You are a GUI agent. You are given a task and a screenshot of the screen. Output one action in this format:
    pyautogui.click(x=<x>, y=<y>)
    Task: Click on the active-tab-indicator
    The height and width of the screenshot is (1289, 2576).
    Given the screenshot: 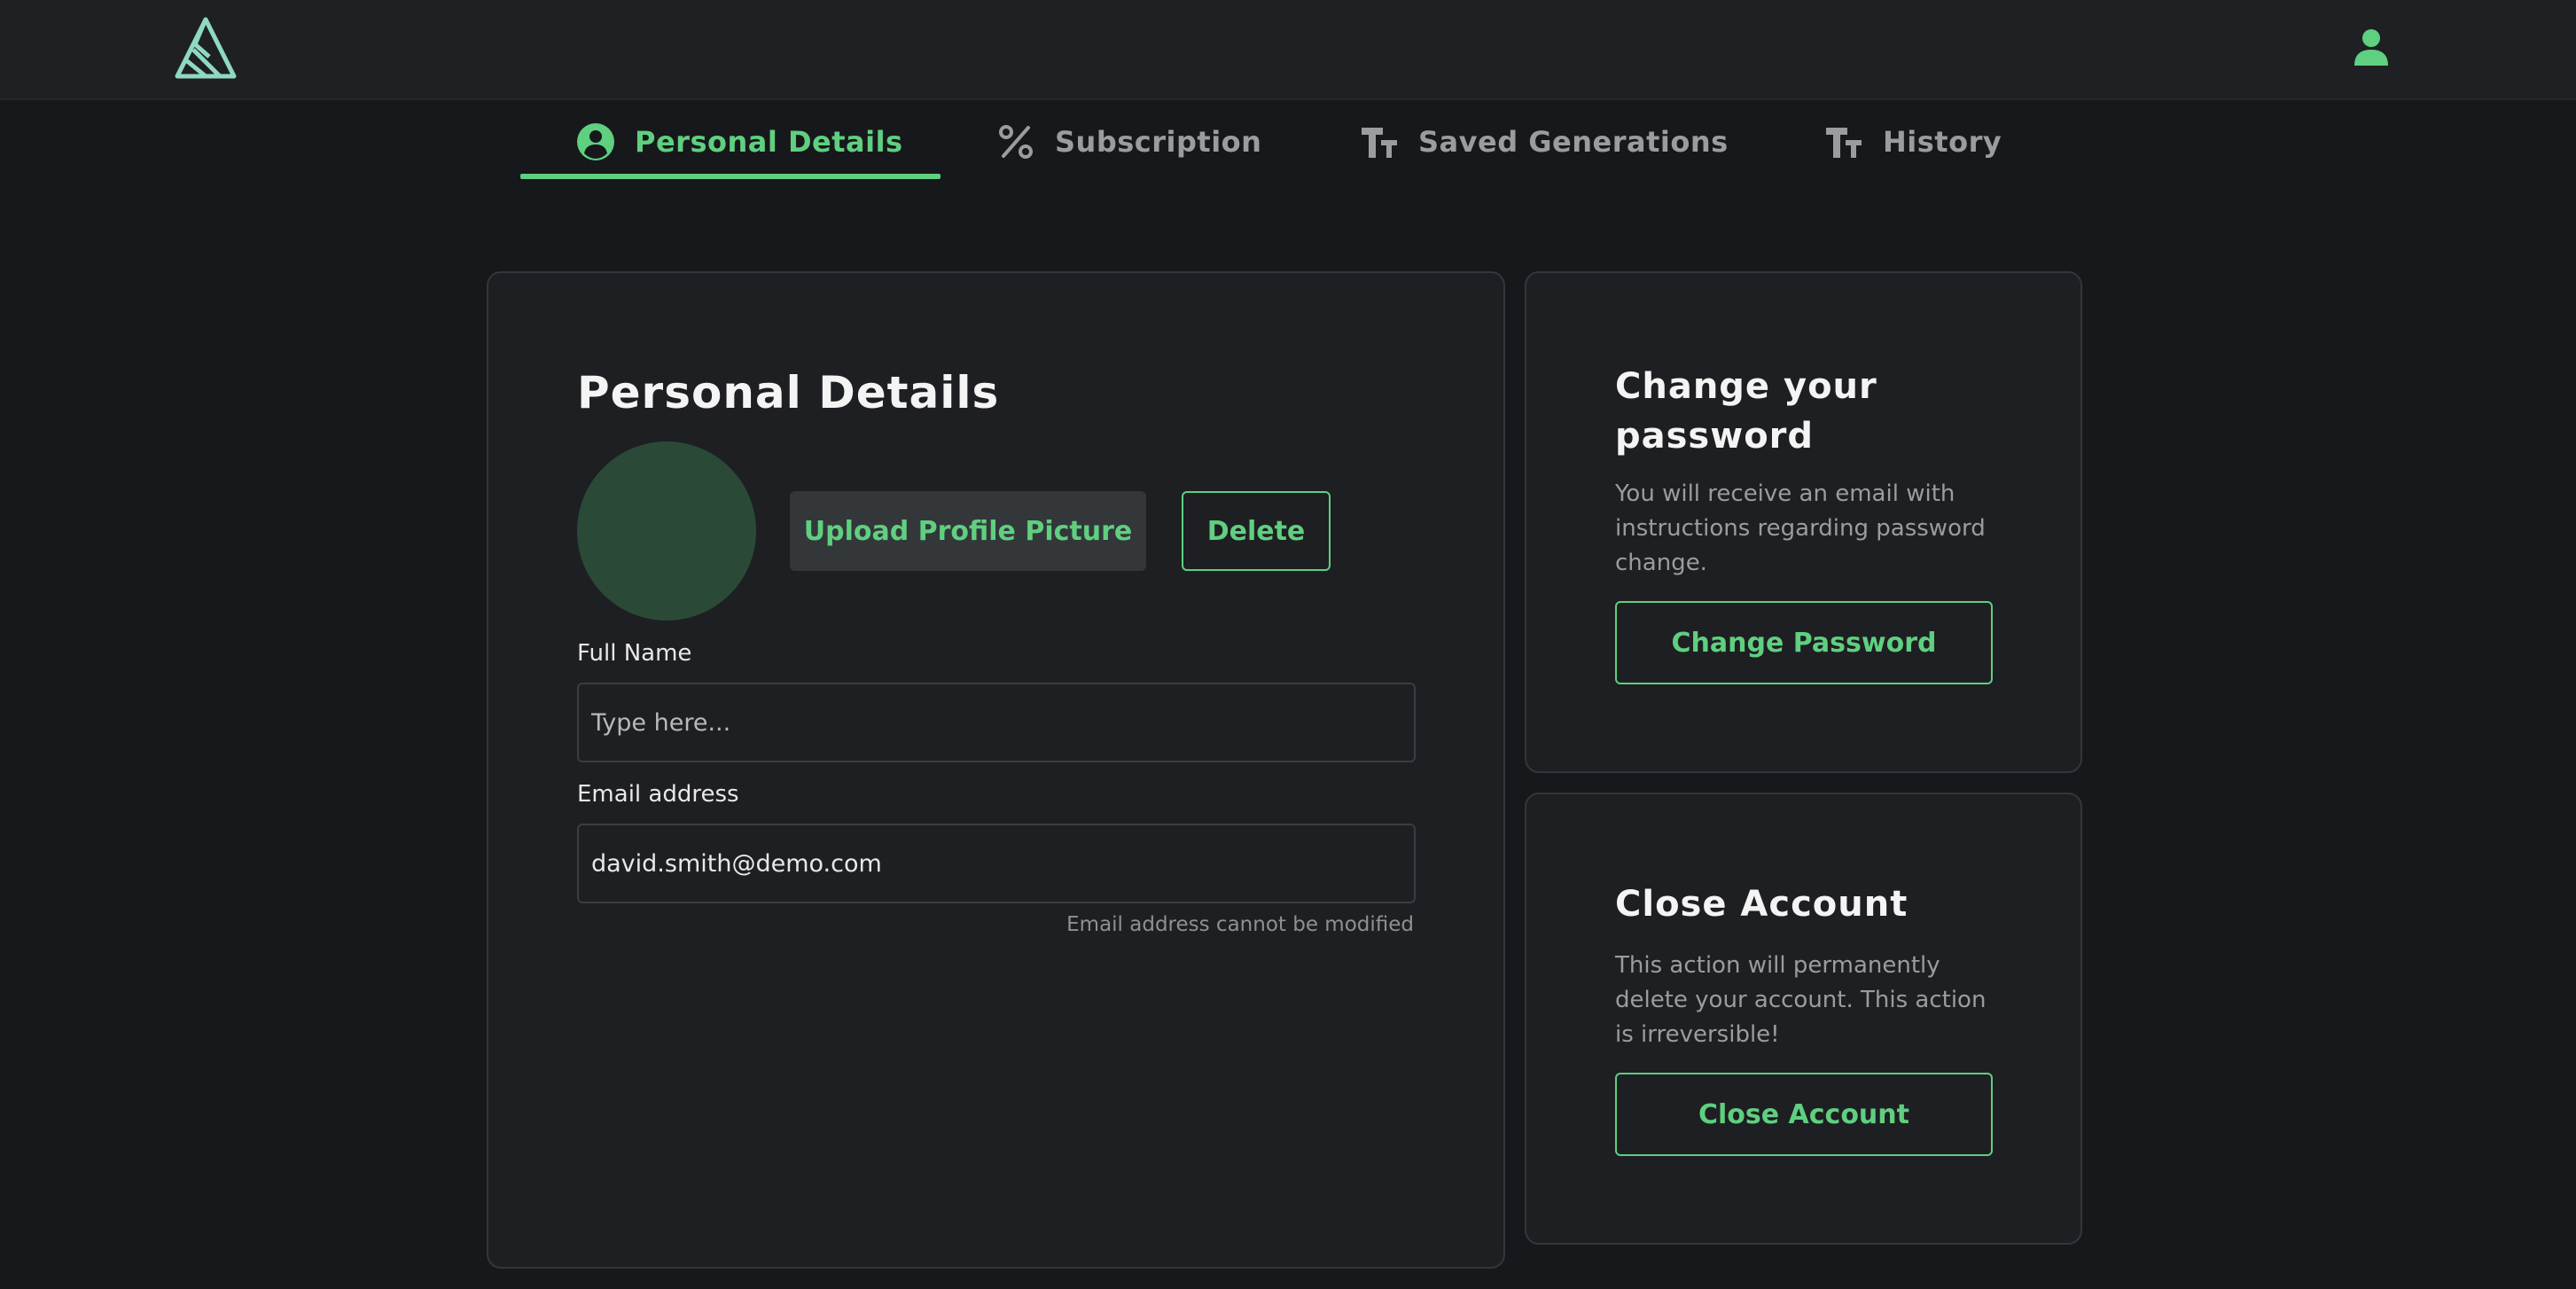 What is the action you would take?
    pyautogui.click(x=730, y=176)
    